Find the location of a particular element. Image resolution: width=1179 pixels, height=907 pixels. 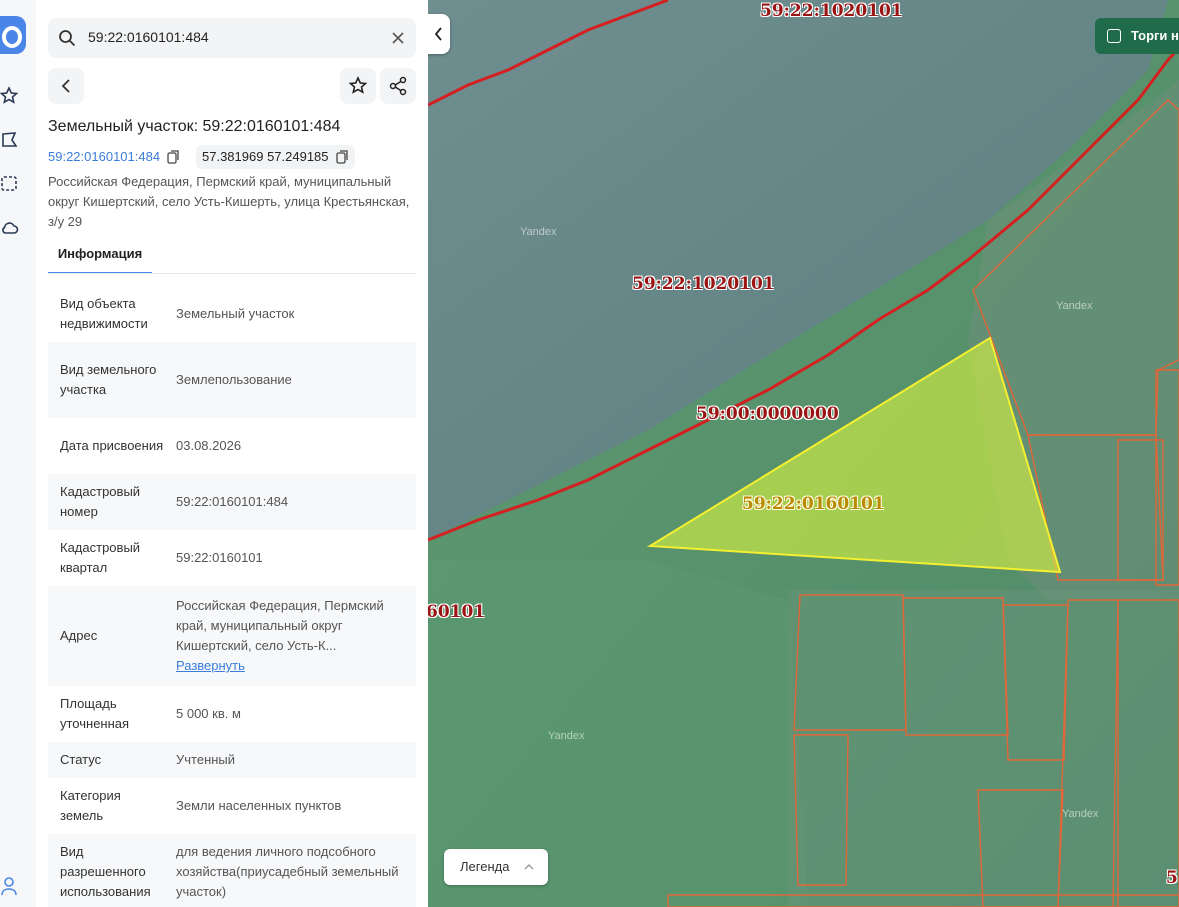

info-value: Земли населенных пунктов is located at coordinates (259, 805).